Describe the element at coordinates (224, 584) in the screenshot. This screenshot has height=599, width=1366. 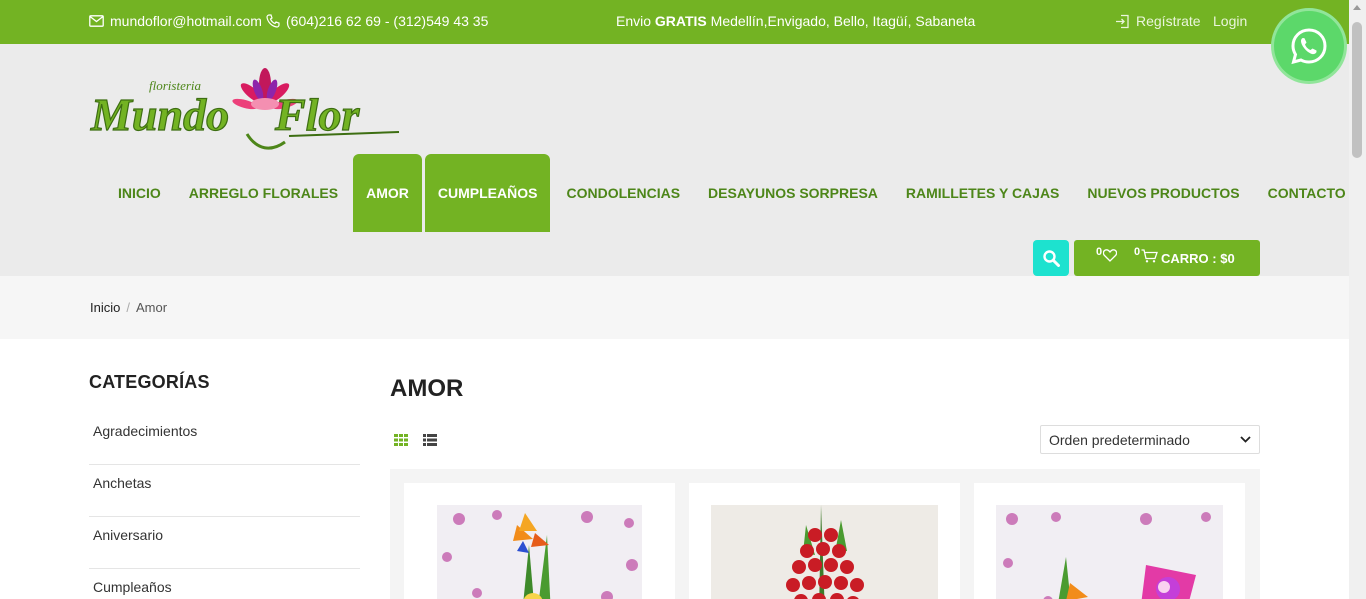
I see `category-item-cumpleanos: Cumpleaños` at that location.